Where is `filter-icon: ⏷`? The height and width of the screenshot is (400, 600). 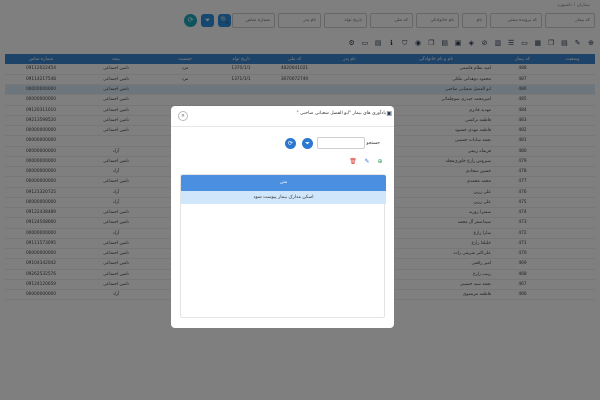 filter-icon: ⏷ is located at coordinates (307, 143).